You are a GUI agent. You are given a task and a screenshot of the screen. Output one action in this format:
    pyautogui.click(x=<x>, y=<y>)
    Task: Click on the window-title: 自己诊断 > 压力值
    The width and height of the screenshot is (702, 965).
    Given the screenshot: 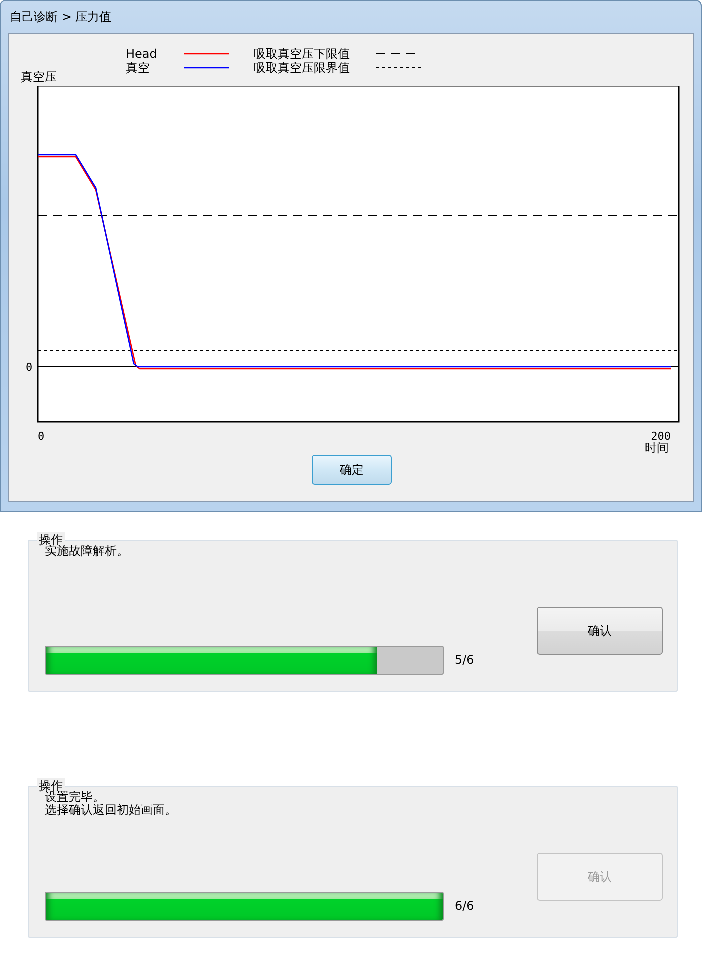 What is the action you would take?
    pyautogui.click(x=61, y=17)
    